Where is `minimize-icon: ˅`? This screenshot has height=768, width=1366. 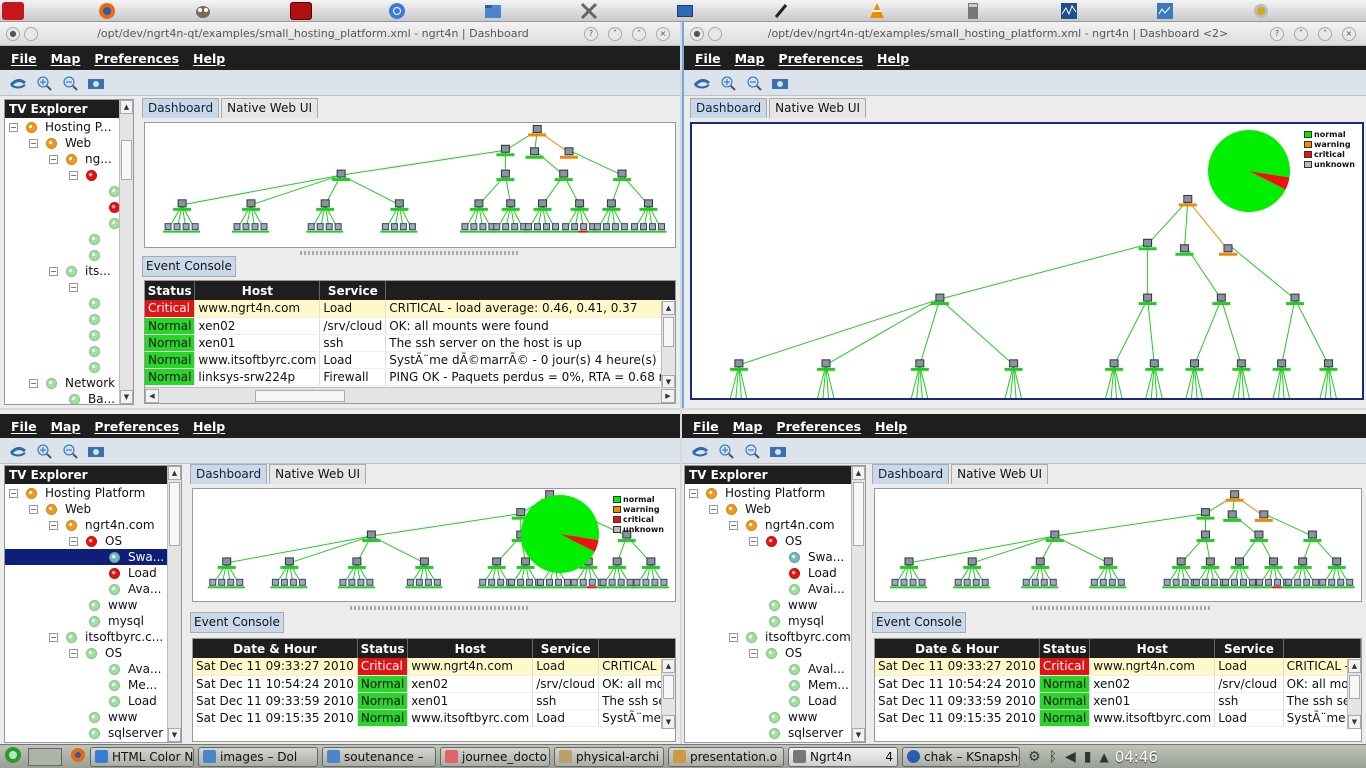
minimize-icon: ˅ is located at coordinates (615, 33).